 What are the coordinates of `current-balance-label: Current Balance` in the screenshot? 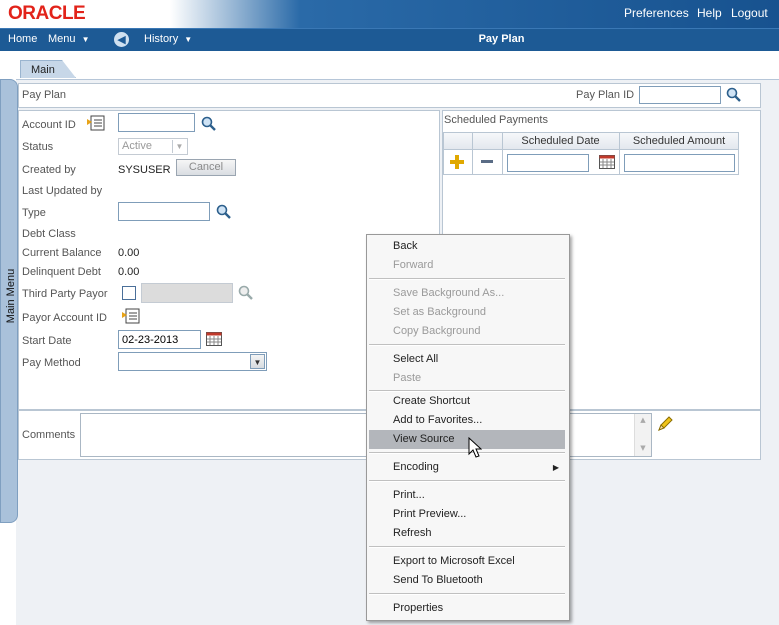 It's located at (62, 253).